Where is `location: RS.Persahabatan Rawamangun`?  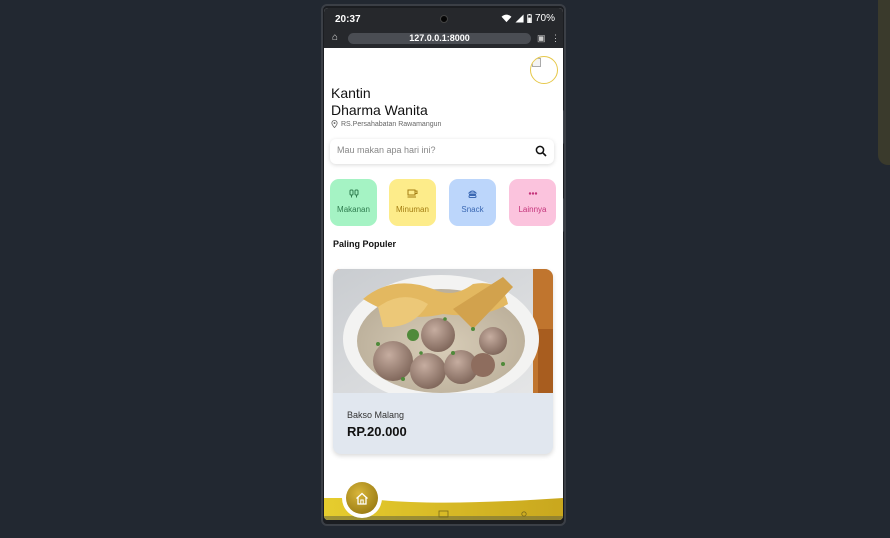 location: RS.Persahabatan Rawamangun is located at coordinates (386, 124).